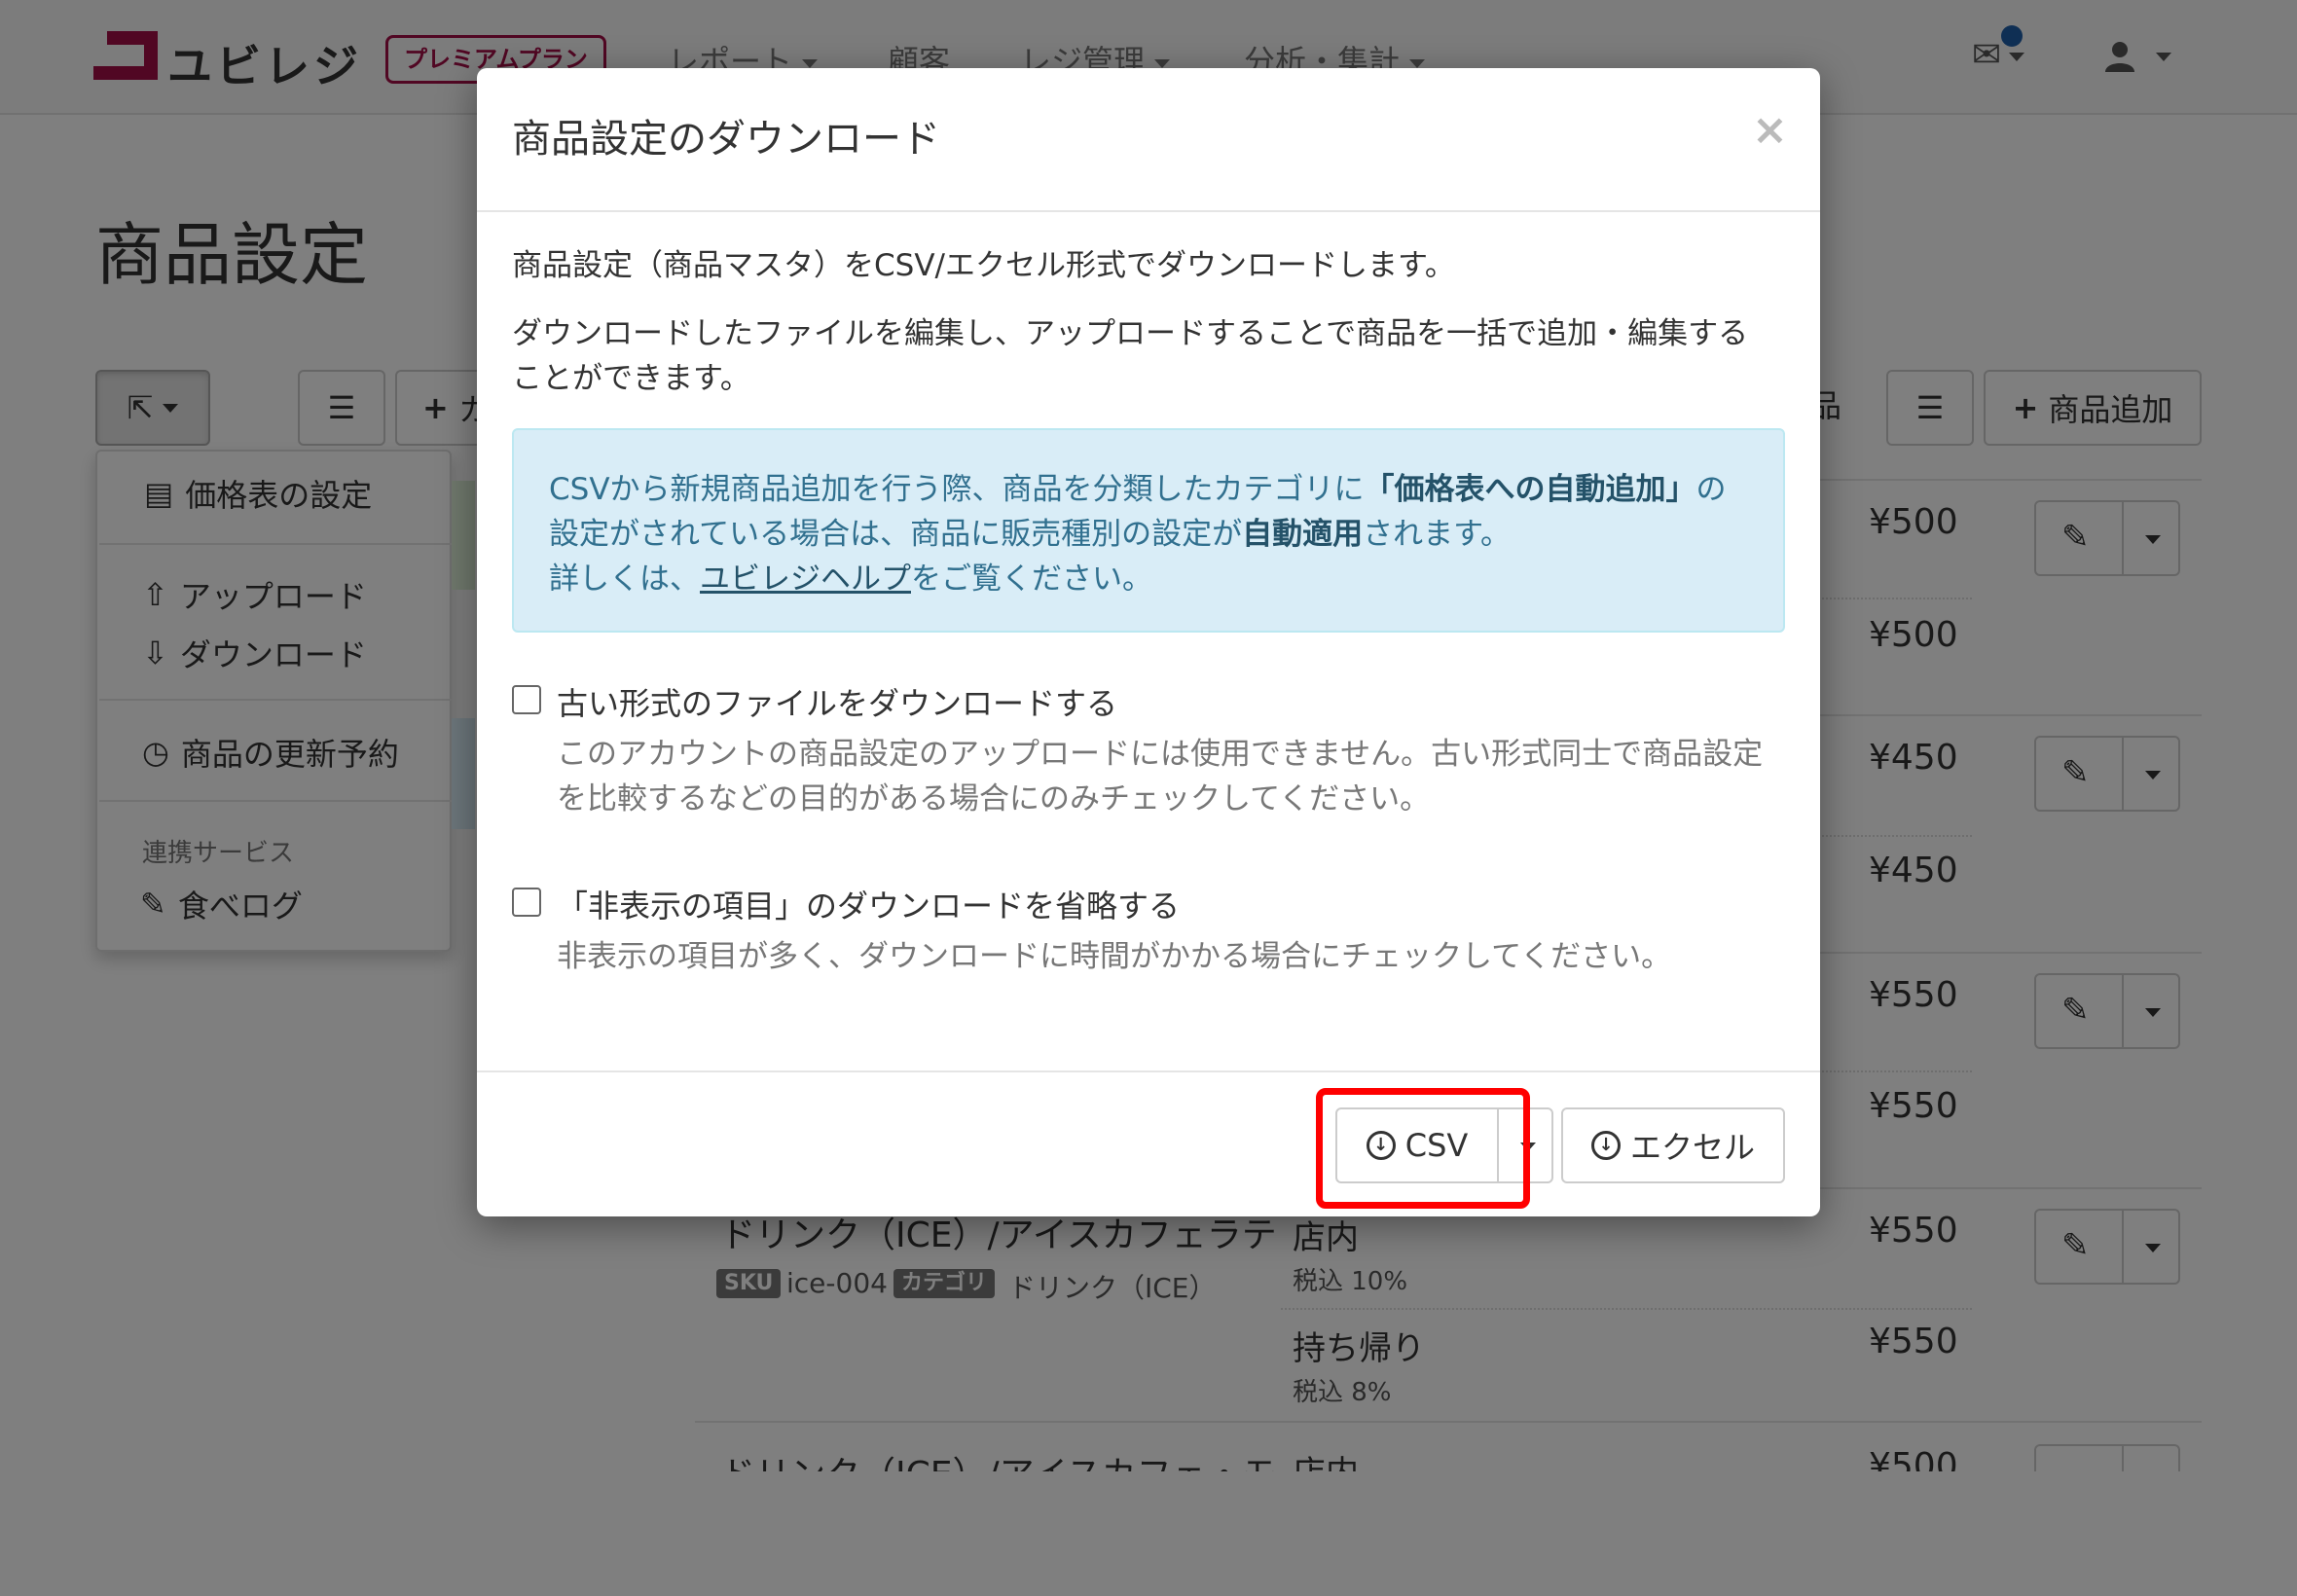 Image resolution: width=2297 pixels, height=1596 pixels. Describe the element at coordinates (837, 701) in the screenshot. I see `old-format-label: 古い形式のファイルをダウンロードする` at that location.